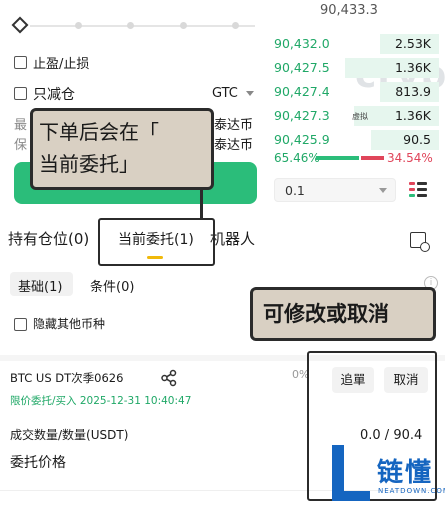  Describe the element at coordinates (326, 314) in the screenshot. I see `callout-text: 可修改或取消` at that location.